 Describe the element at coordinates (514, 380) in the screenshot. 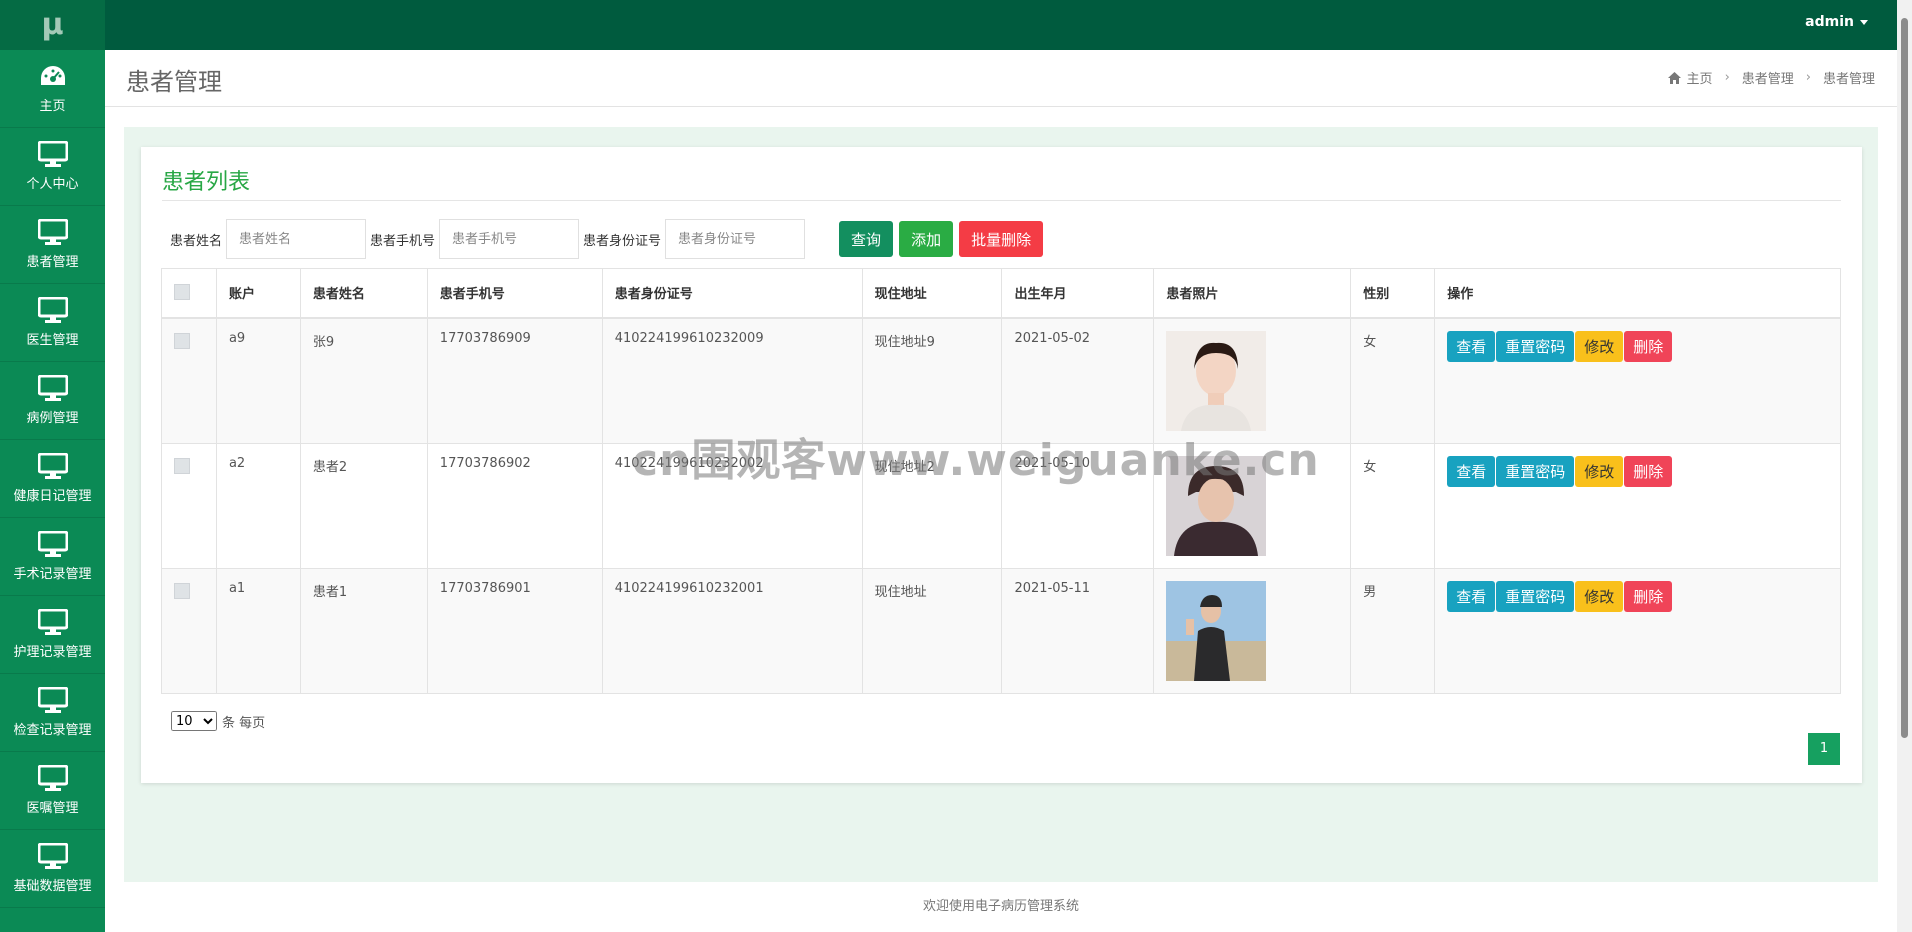

I see `cell-phone: 17703786909` at that location.